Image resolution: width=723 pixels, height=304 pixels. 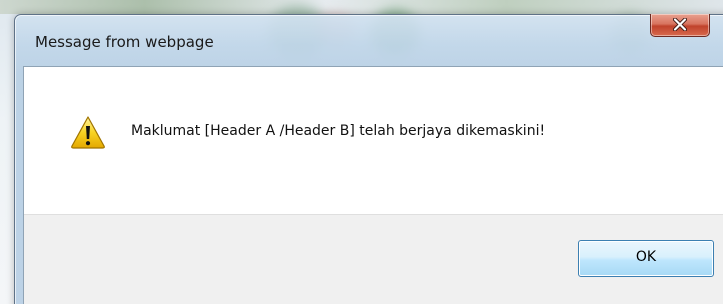 I want to click on dialog-title: Message from webpage, so click(x=124, y=42).